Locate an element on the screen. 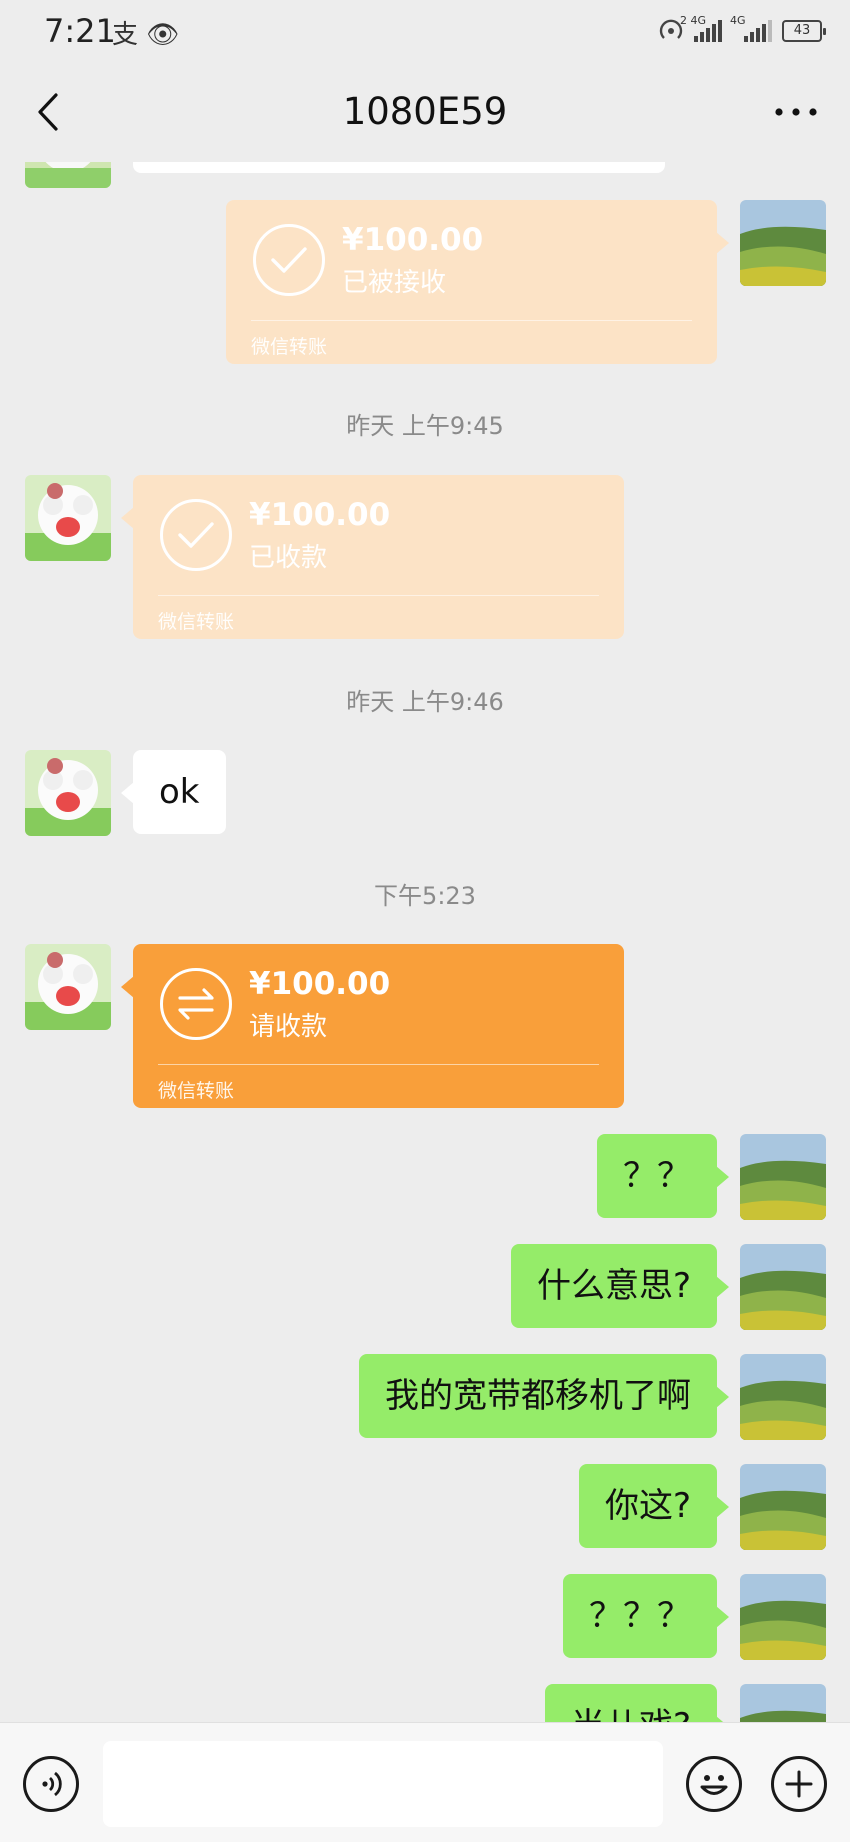 The image size is (850, 1842). message-bubble-self: ？？？ is located at coordinates (646, 1616).